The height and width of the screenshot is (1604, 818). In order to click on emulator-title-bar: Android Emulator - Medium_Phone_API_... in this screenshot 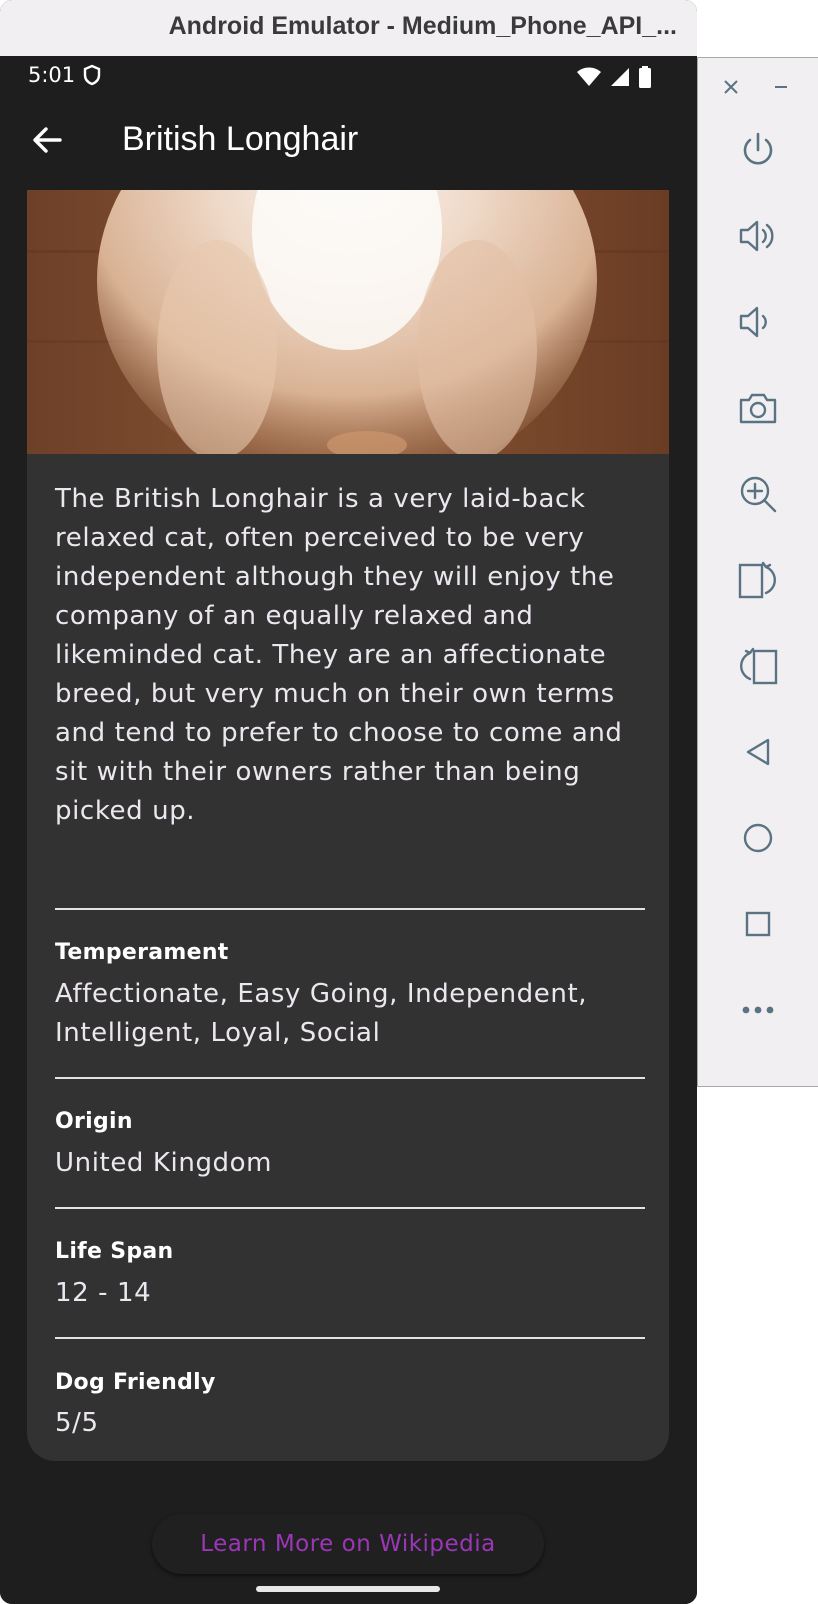, I will do `click(348, 28)`.